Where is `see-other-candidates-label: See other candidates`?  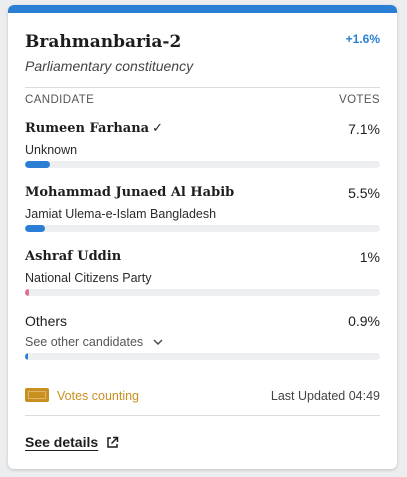
see-other-candidates-label: See other candidates is located at coordinates (84, 342).